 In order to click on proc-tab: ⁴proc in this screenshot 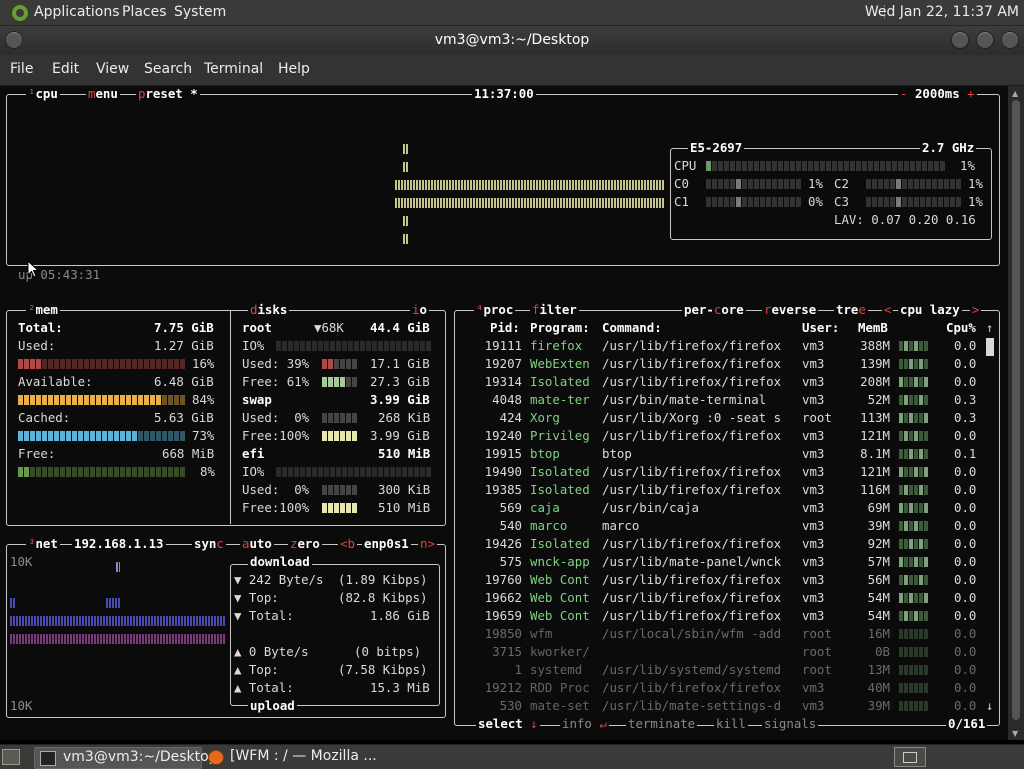, I will do `click(495, 310)`.